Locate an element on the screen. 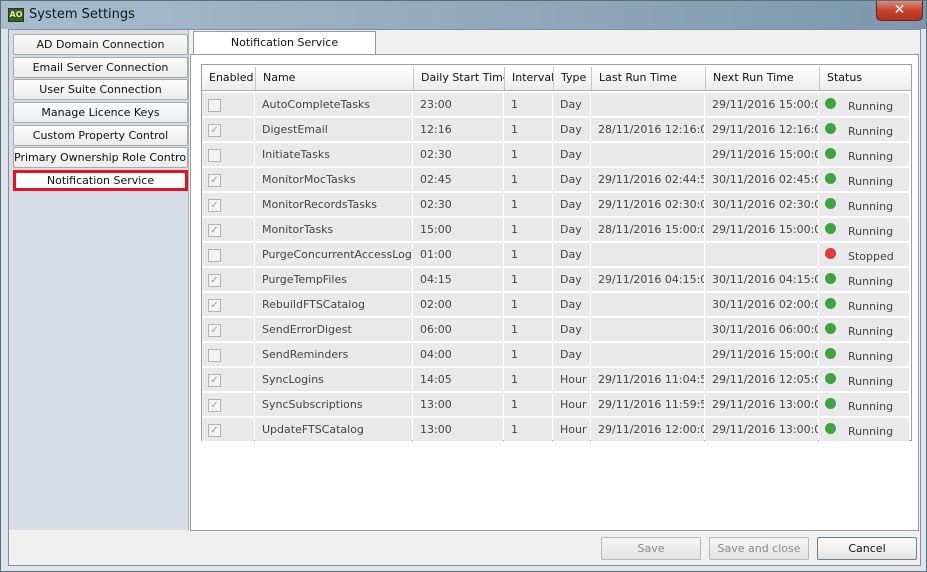 Image resolution: width=927 pixels, height=572 pixels. next-run-cell: 30/11/2016 02:45:00 is located at coordinates (761, 179).